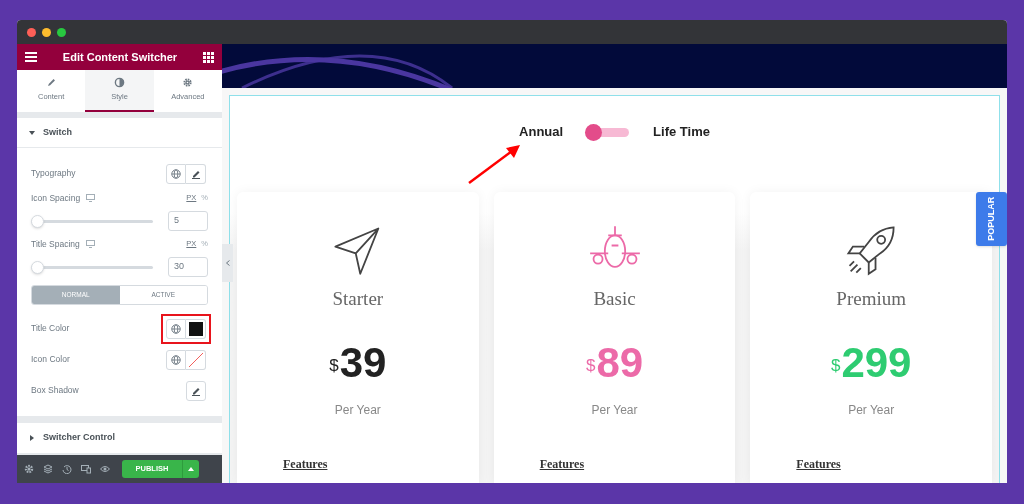 This screenshot has width=1024, height=504. What do you see at coordinates (208, 57) in the screenshot?
I see `widgets-grid-icon` at bounding box center [208, 57].